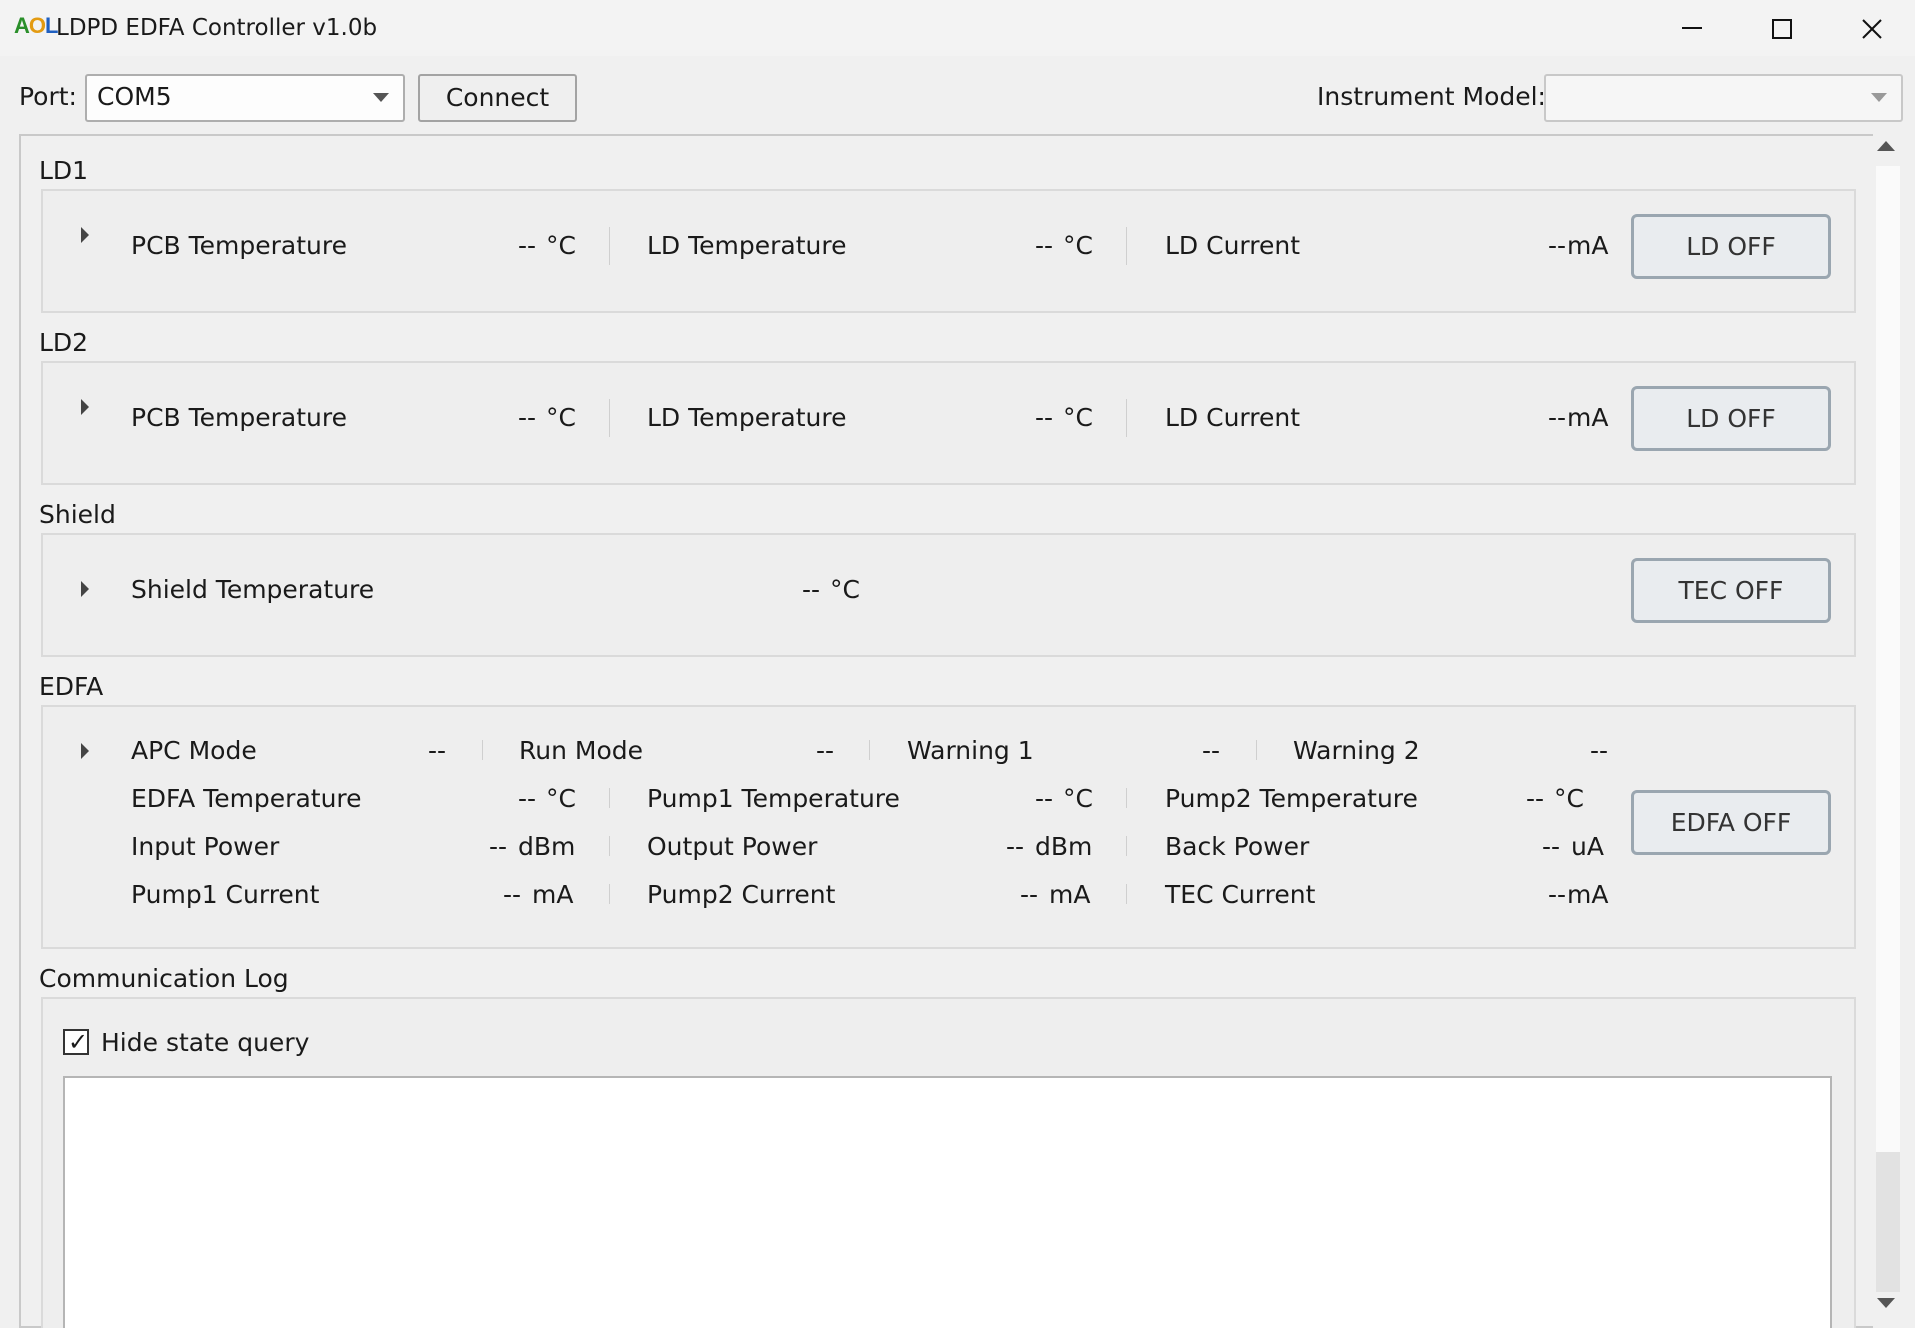 This screenshot has width=1915, height=1328. What do you see at coordinates (217, 28) in the screenshot?
I see `window-title: LDPD EDFA Controller v1.0b` at bounding box center [217, 28].